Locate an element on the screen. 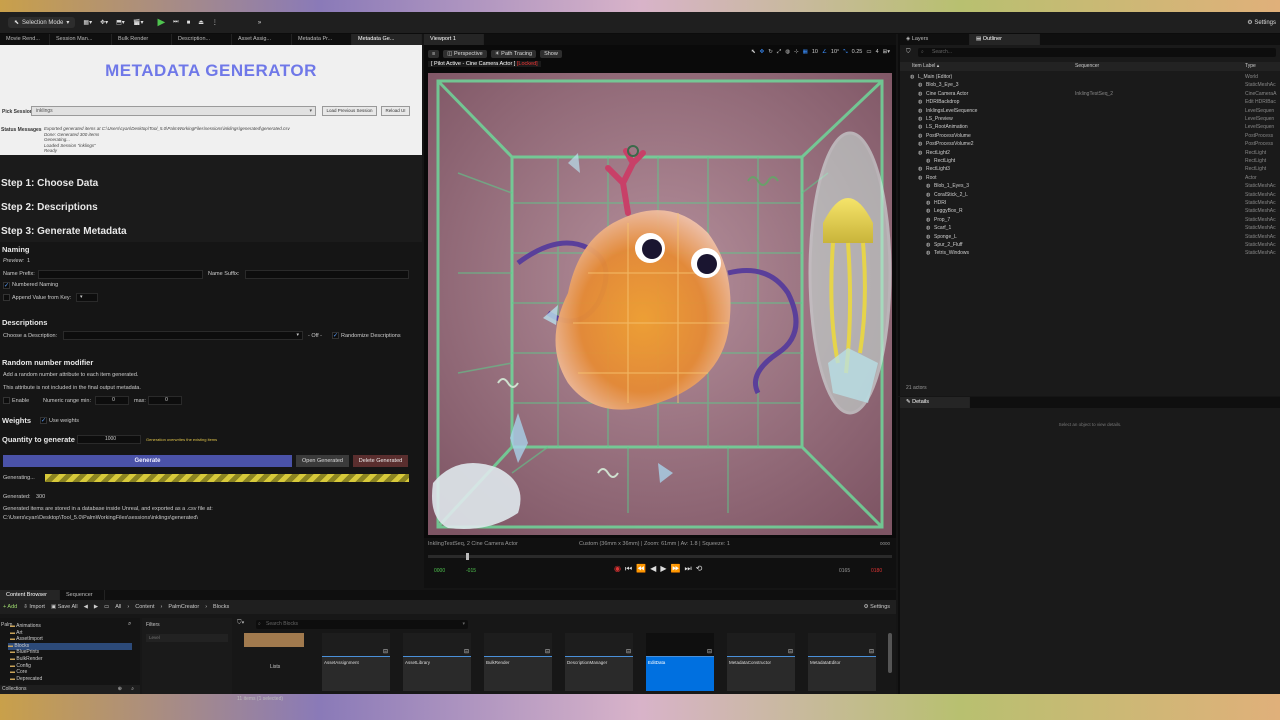 The width and height of the screenshot is (1280, 720). outliner-row: ◍ PostProcessVolume PostProcess is located at coordinates (1090, 136).